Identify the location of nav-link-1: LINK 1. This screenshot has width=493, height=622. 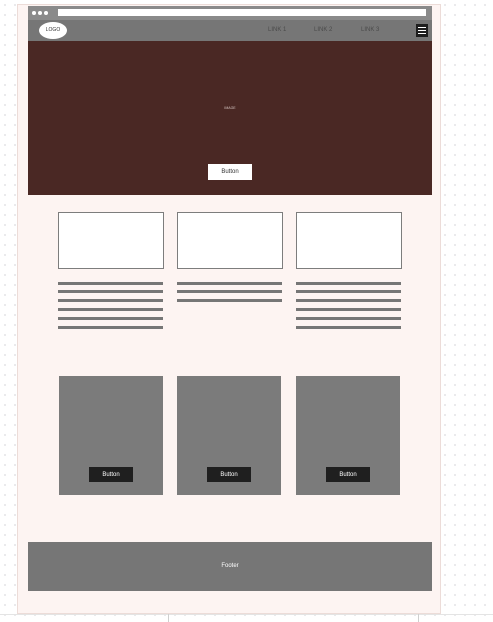
(277, 30).